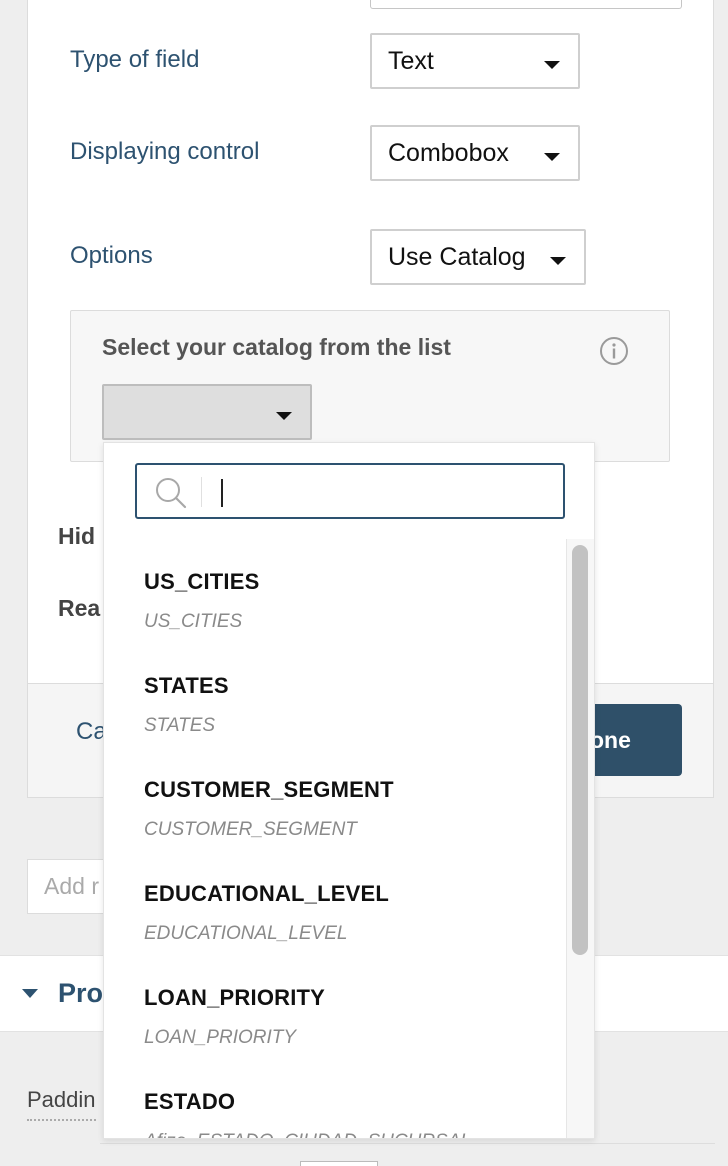 The height and width of the screenshot is (1166, 728). I want to click on dropdown-search-input, so click(383, 491).